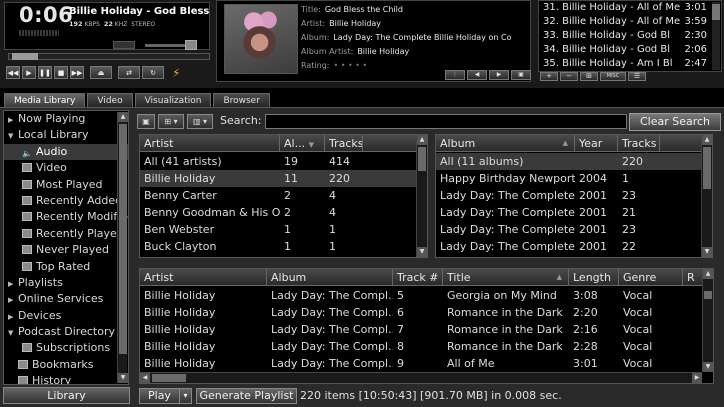 Image resolution: width=724 pixels, height=407 pixels. I want to click on pause-button: ❚❚, so click(45, 72).